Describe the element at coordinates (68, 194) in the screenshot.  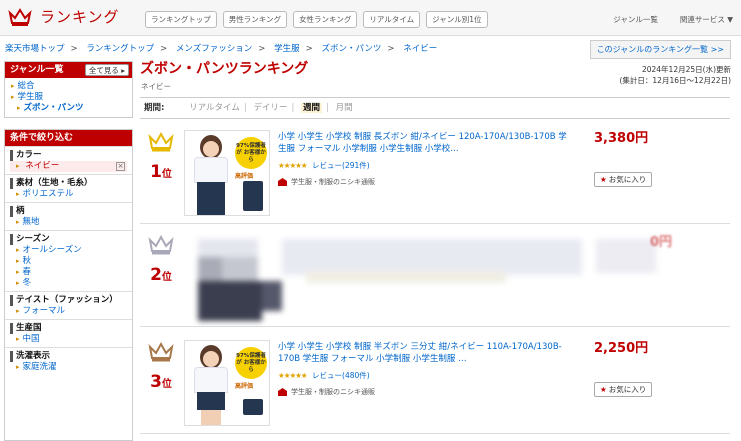
I see `filter-item: ポリエステル` at that location.